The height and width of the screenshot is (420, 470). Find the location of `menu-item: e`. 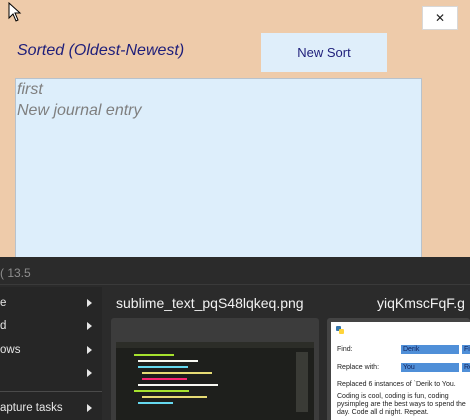

menu-item: e is located at coordinates (51, 303).